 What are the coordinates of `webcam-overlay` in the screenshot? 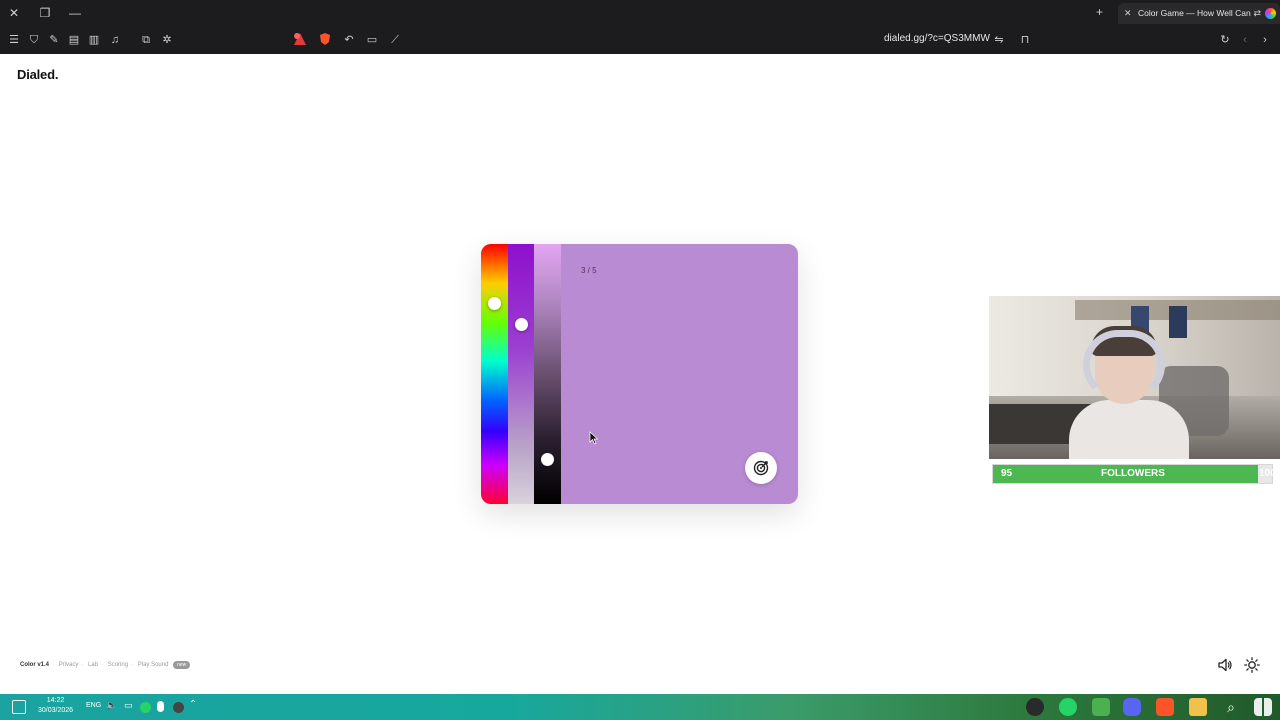 It's located at (1134, 377).